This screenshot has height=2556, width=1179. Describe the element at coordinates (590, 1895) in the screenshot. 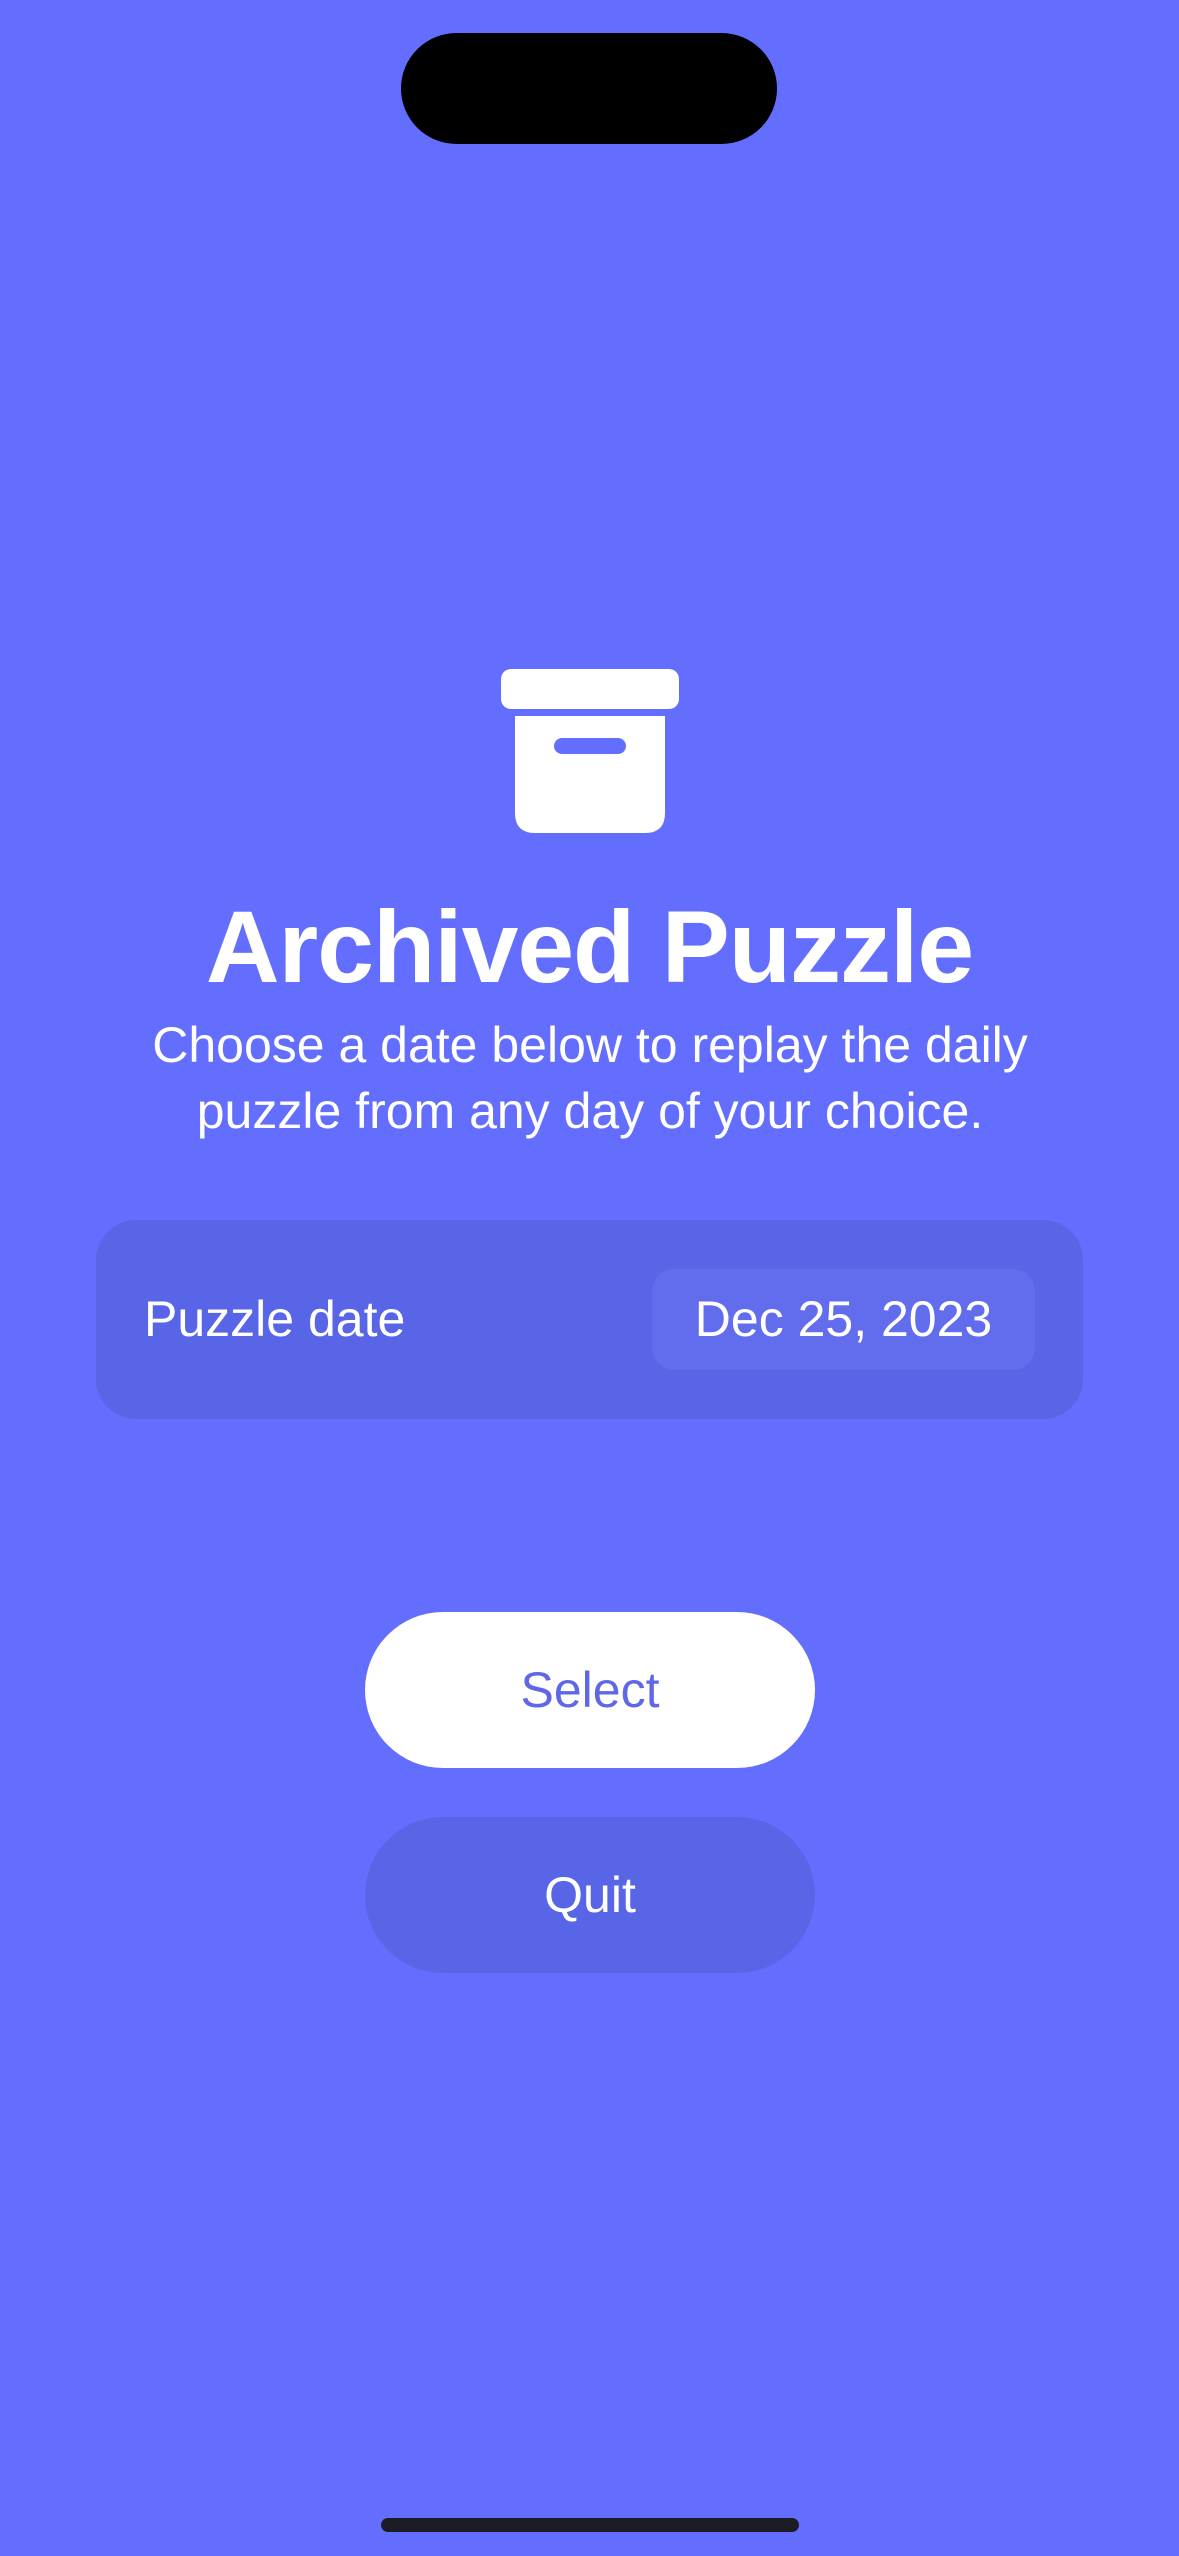

I see `quit-button: Quit` at that location.